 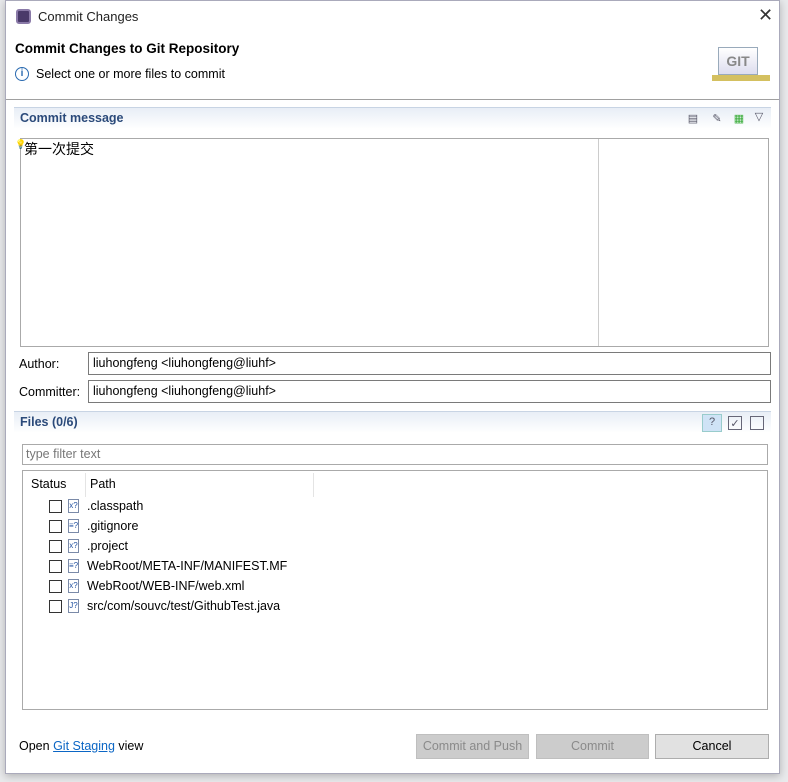 What do you see at coordinates (49, 422) in the screenshot?
I see `section-title: Files (0/6)` at bounding box center [49, 422].